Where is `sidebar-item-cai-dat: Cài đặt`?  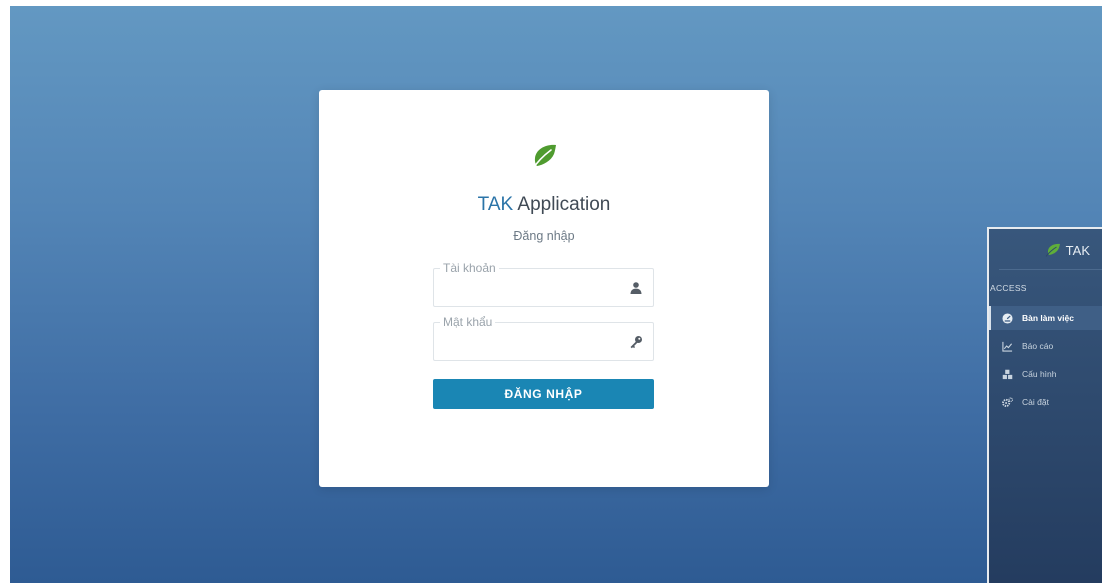 sidebar-item-cai-dat: Cài đặt is located at coordinates (1045, 402).